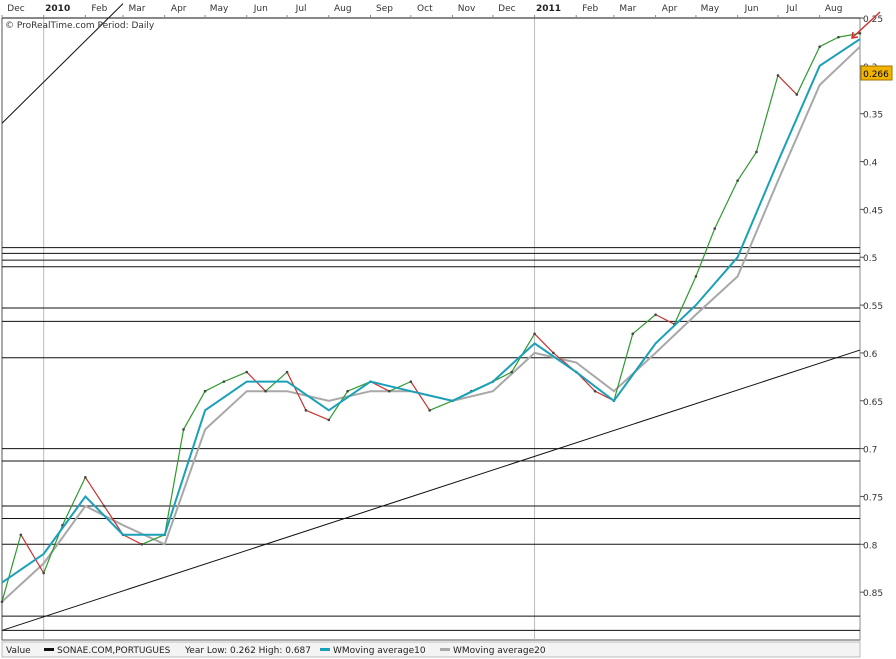 The image size is (896, 659). Describe the element at coordinates (870, 355) in the screenshot. I see `y-tick-label: 0.6` at that location.